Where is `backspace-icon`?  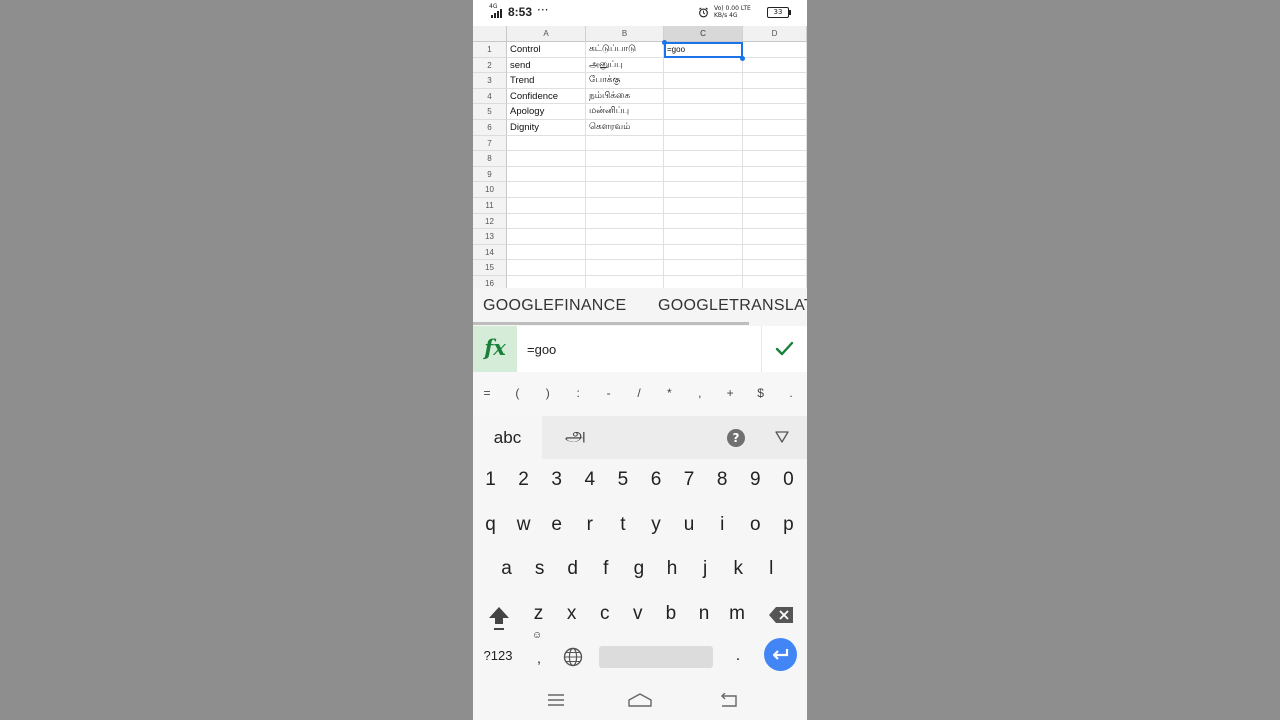
backspace-icon is located at coordinates (781, 615).